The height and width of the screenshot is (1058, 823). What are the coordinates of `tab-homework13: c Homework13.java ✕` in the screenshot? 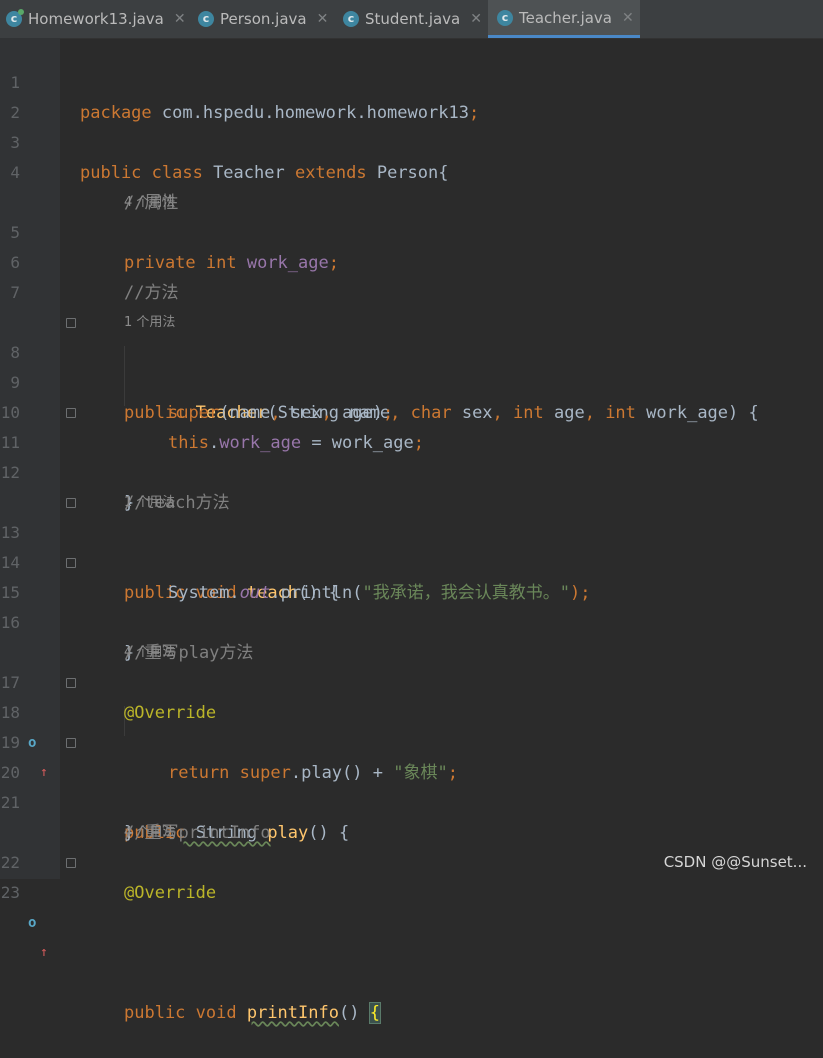 It's located at (97, 19).